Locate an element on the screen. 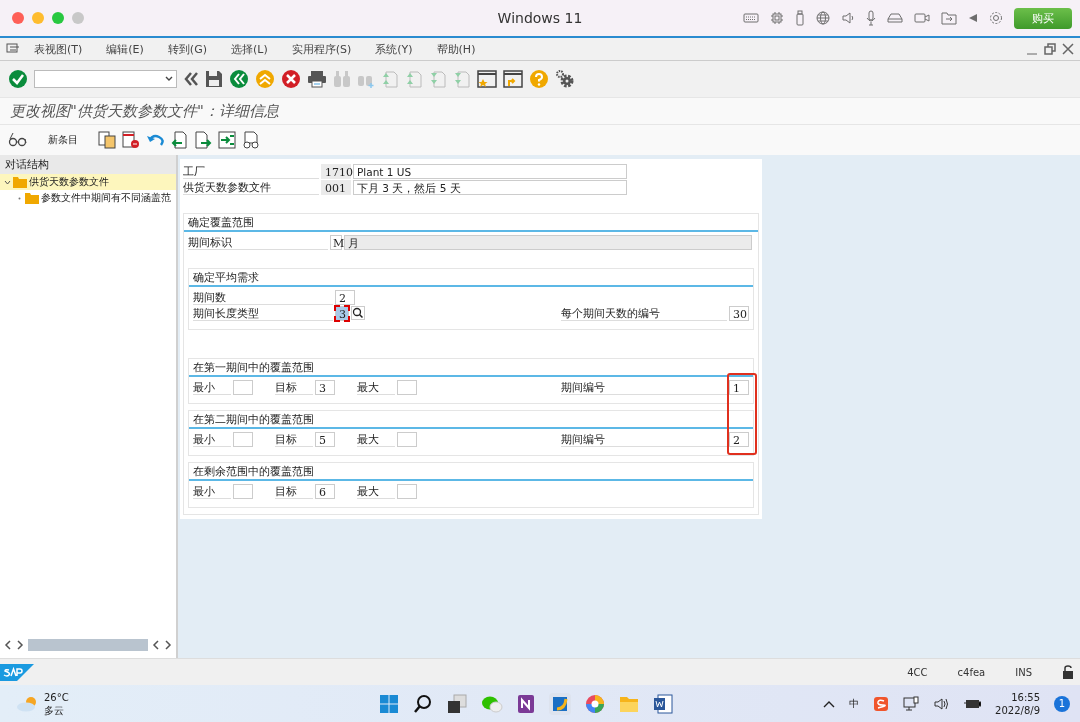  document-icon is located at coordinates (662, 704).